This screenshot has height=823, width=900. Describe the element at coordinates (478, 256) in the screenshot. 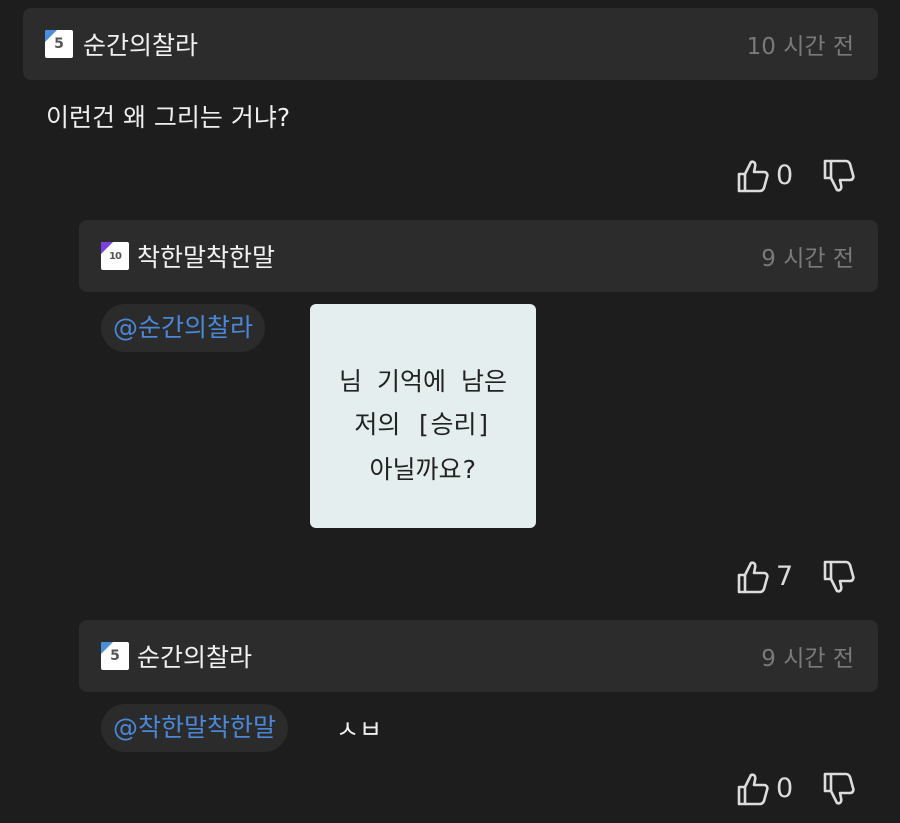

I see `comment-header: 10 착한말착한말 9 시간 전` at that location.